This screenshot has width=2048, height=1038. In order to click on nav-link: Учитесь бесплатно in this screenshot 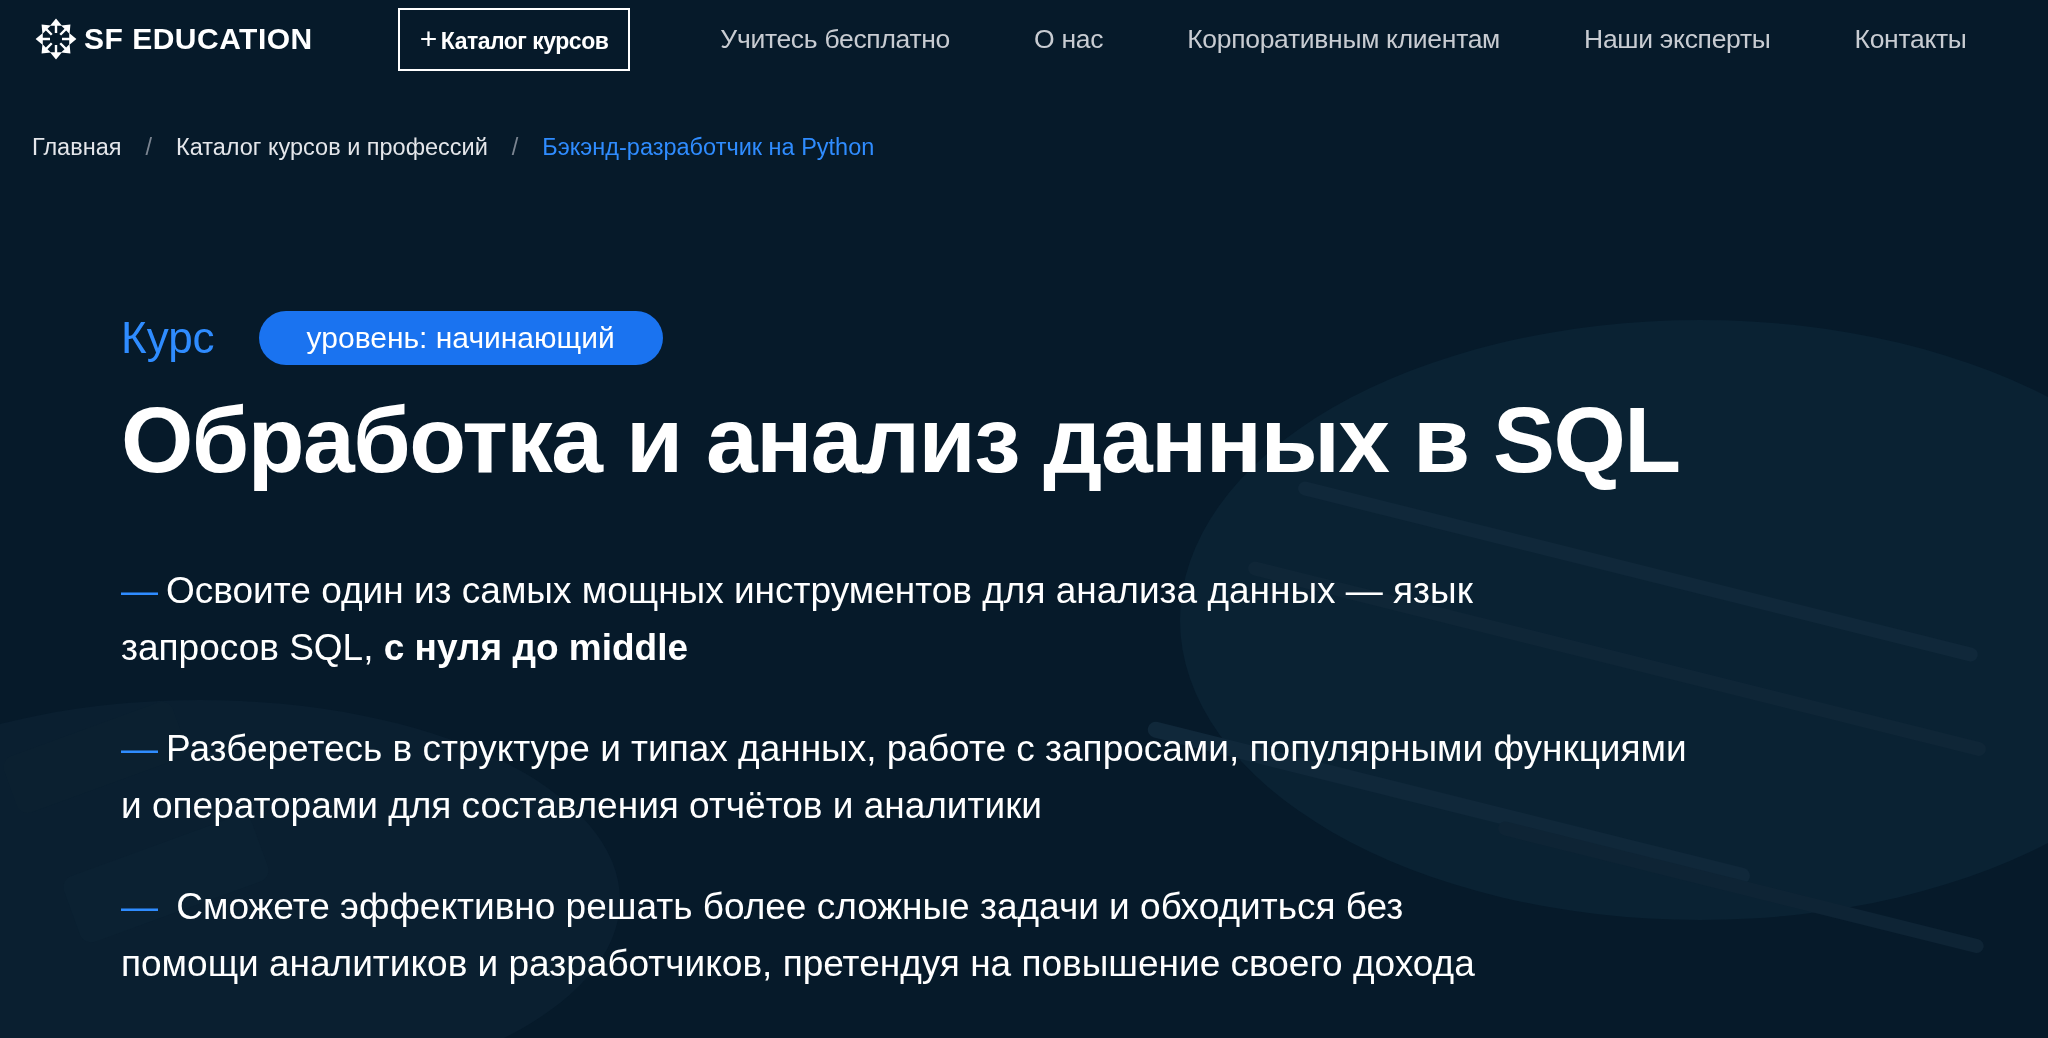, I will do `click(835, 39)`.